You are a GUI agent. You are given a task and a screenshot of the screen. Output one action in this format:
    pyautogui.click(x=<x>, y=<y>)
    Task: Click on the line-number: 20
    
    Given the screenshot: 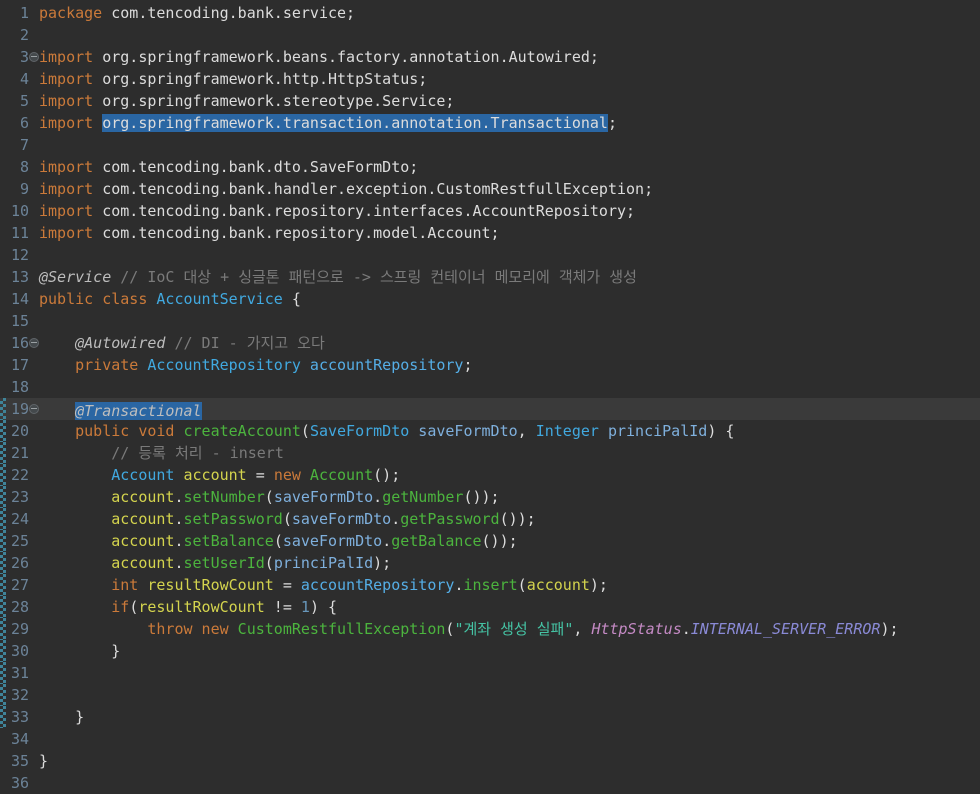 What is the action you would take?
    pyautogui.click(x=14, y=431)
    